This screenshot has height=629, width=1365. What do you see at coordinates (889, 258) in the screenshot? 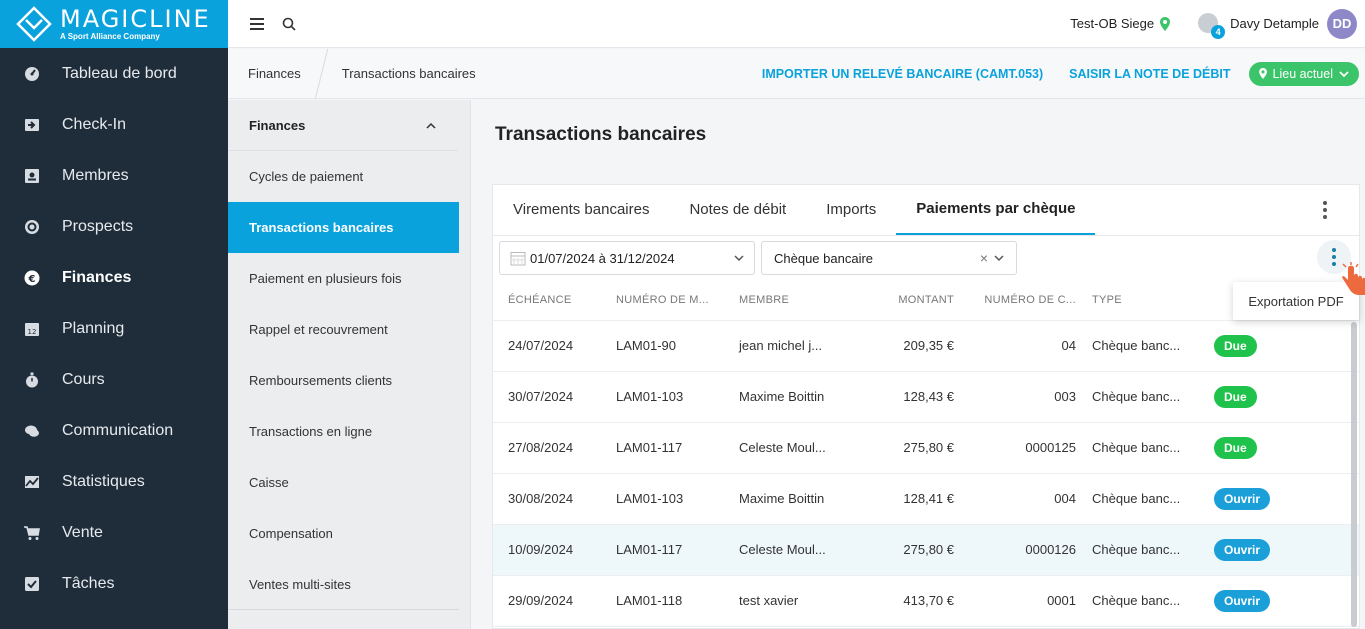
I see `payment-type-filter: Chèque bancaire ×` at bounding box center [889, 258].